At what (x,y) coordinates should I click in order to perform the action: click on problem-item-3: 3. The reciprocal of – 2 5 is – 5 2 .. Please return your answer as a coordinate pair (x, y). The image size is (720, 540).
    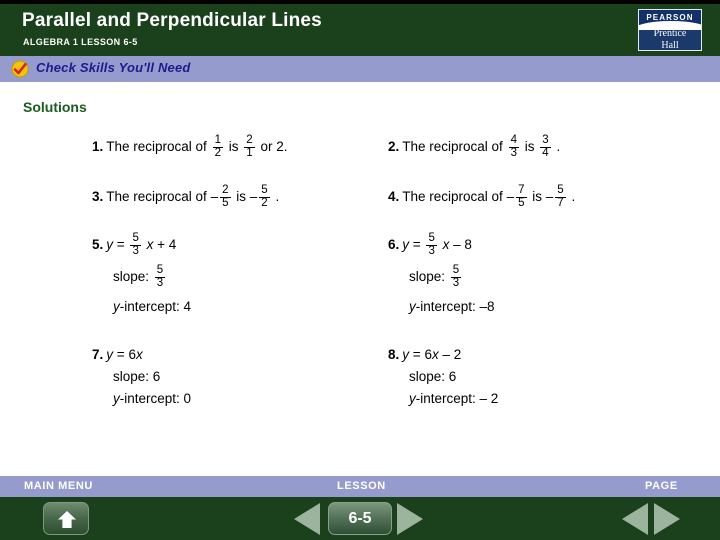
    Looking at the image, I should click on (186, 197).